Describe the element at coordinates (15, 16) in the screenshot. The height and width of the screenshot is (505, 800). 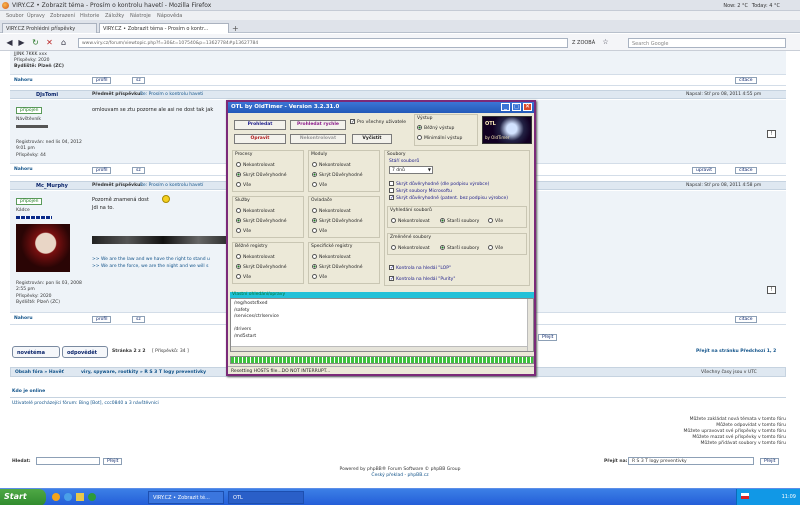
I see `menu-file: Soubor` at that location.